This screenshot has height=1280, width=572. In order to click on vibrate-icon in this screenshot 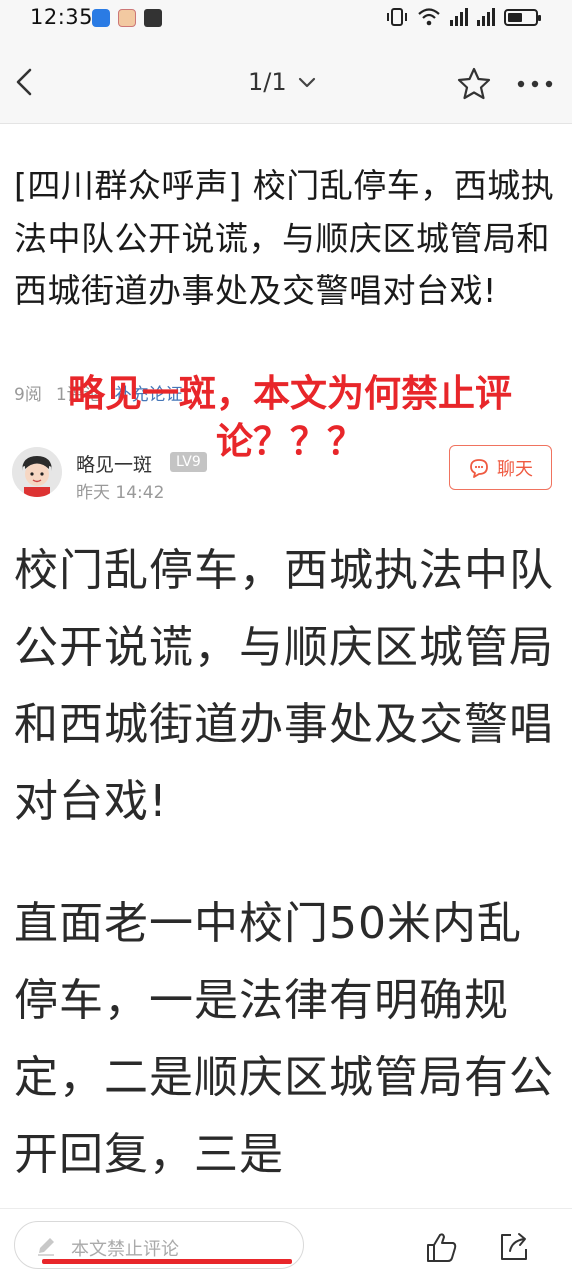, I will do `click(397, 17)`.